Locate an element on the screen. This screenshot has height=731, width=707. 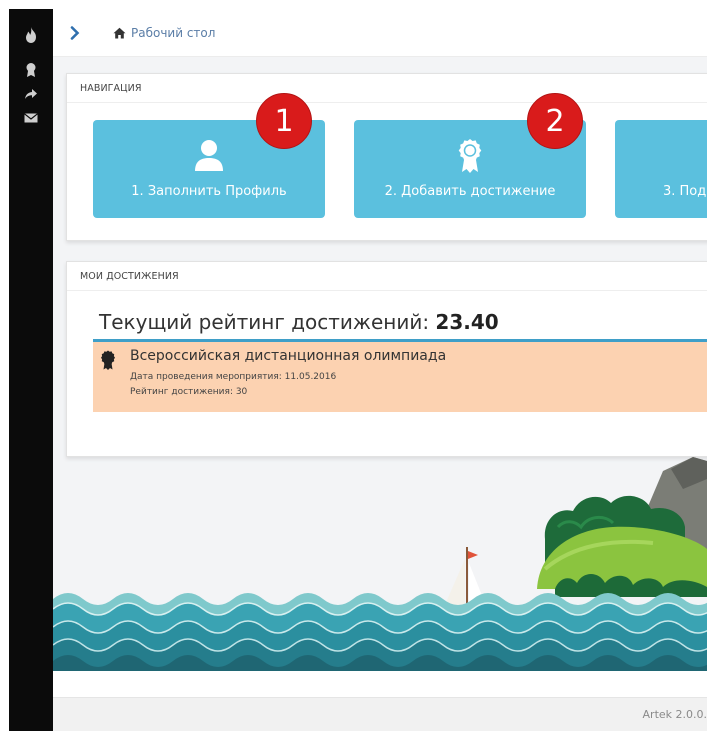
app-version: Artek 2.0.0. is located at coordinates (674, 714).